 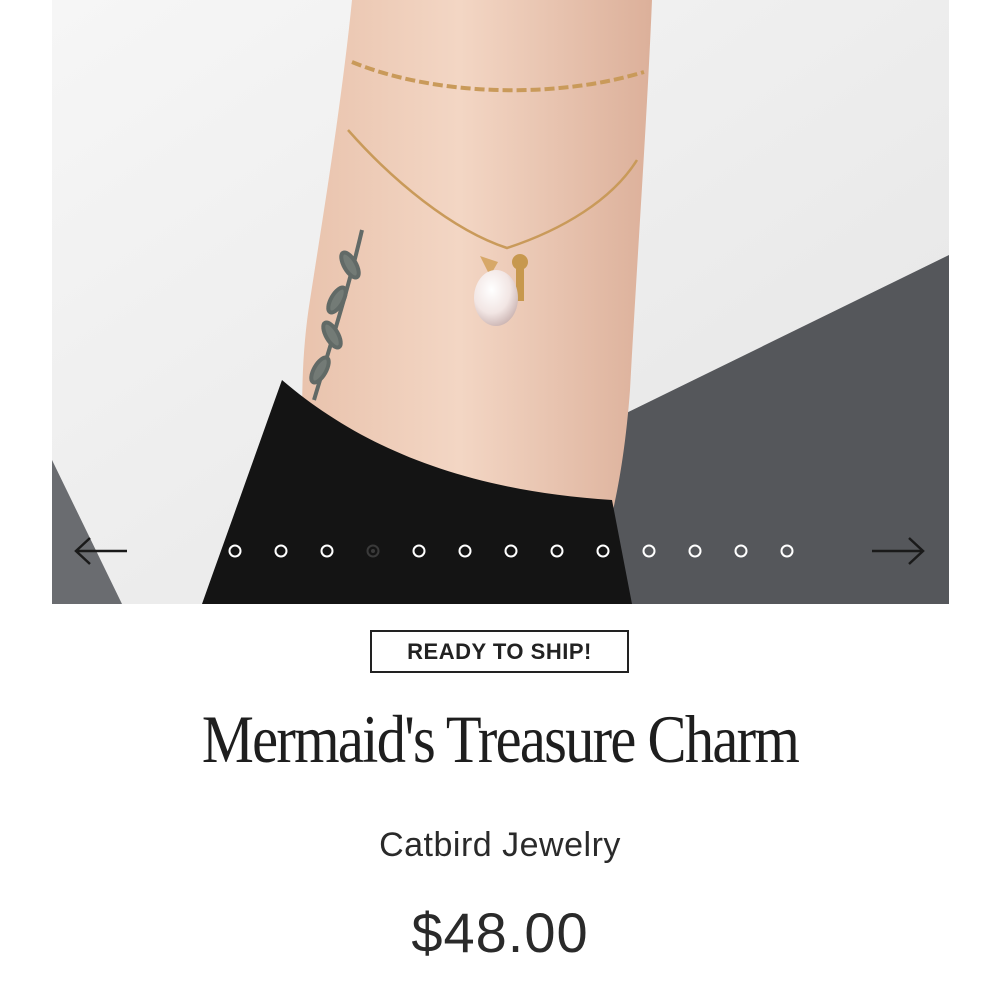 I want to click on carousel-next-button, so click(x=898, y=551).